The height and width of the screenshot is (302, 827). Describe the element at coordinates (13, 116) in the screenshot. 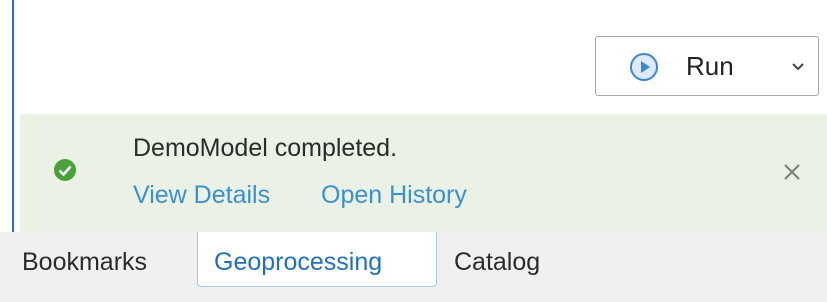

I see `pane-left-border` at that location.